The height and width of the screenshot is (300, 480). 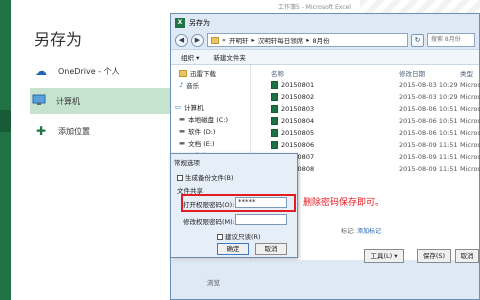 What do you see at coordinates (277, 73) in the screenshot?
I see `column-name: 名称` at bounding box center [277, 73].